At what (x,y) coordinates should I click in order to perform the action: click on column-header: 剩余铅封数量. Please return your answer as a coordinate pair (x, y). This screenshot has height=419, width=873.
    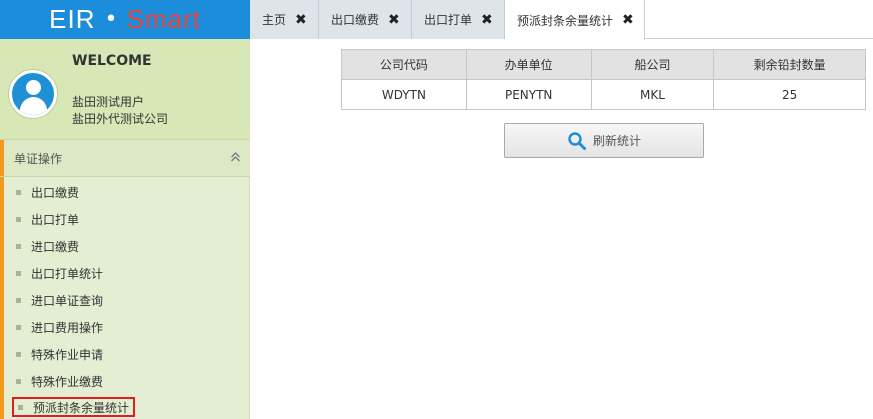
    Looking at the image, I should click on (789, 64).